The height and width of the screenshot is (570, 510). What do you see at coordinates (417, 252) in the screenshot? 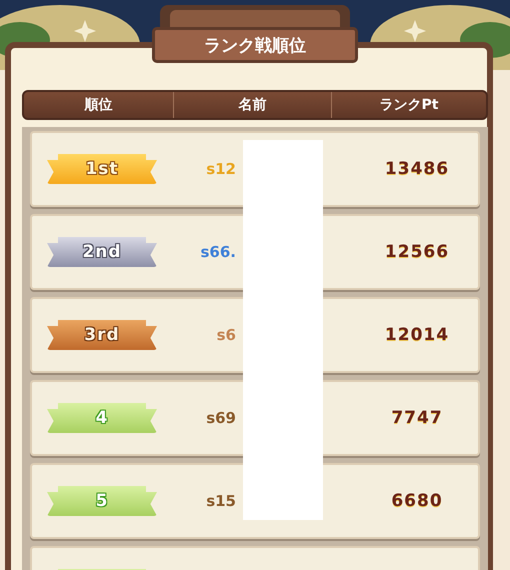
I see `rank-points: 12566` at bounding box center [417, 252].